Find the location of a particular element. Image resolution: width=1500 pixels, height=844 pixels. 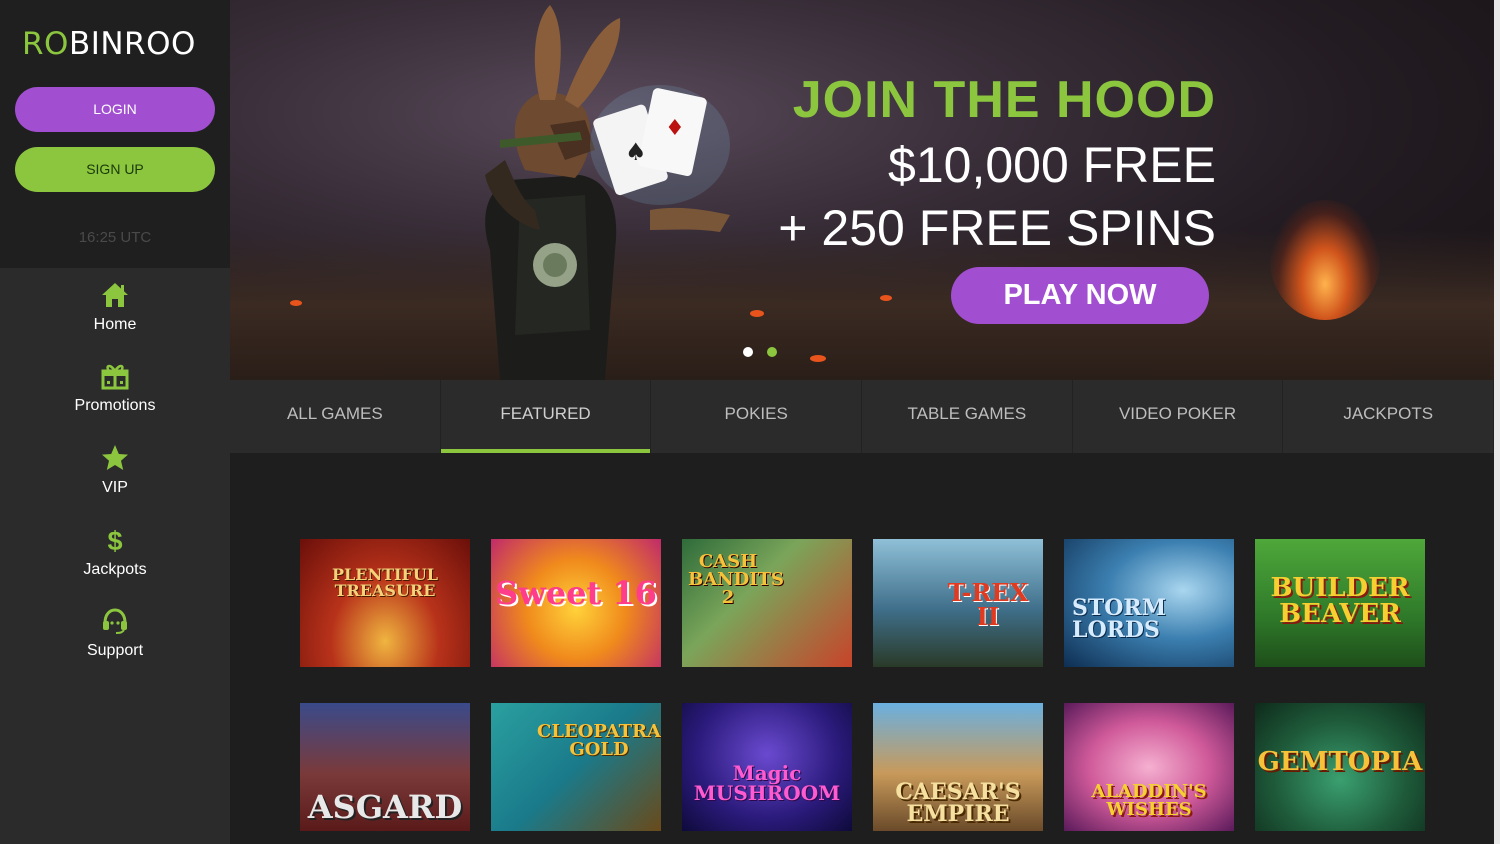

game-title: T-REX II is located at coordinates (988, 604).